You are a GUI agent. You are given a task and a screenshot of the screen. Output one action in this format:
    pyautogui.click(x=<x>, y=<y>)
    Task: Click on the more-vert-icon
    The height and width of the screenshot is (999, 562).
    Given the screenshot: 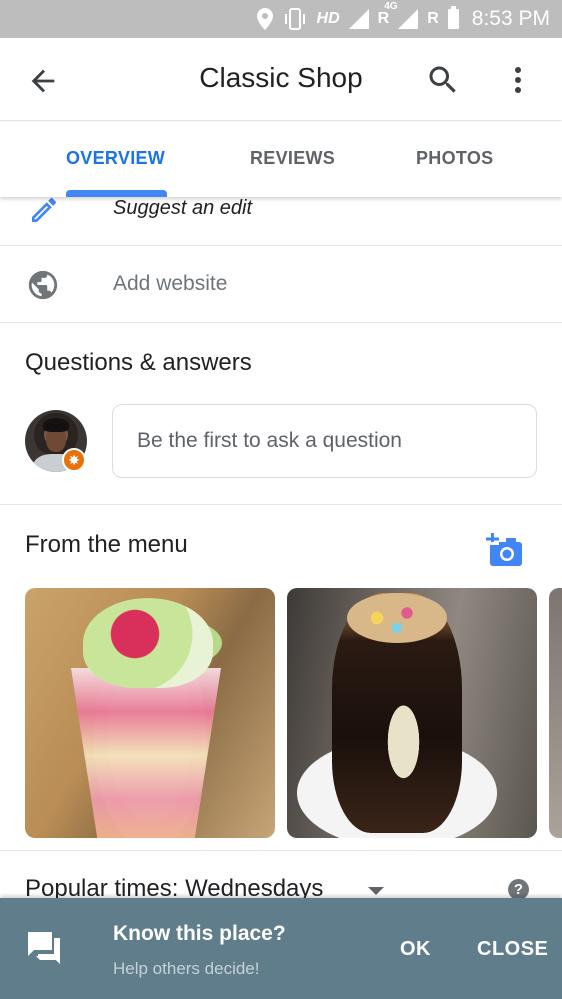 What is the action you would take?
    pyautogui.click(x=518, y=80)
    